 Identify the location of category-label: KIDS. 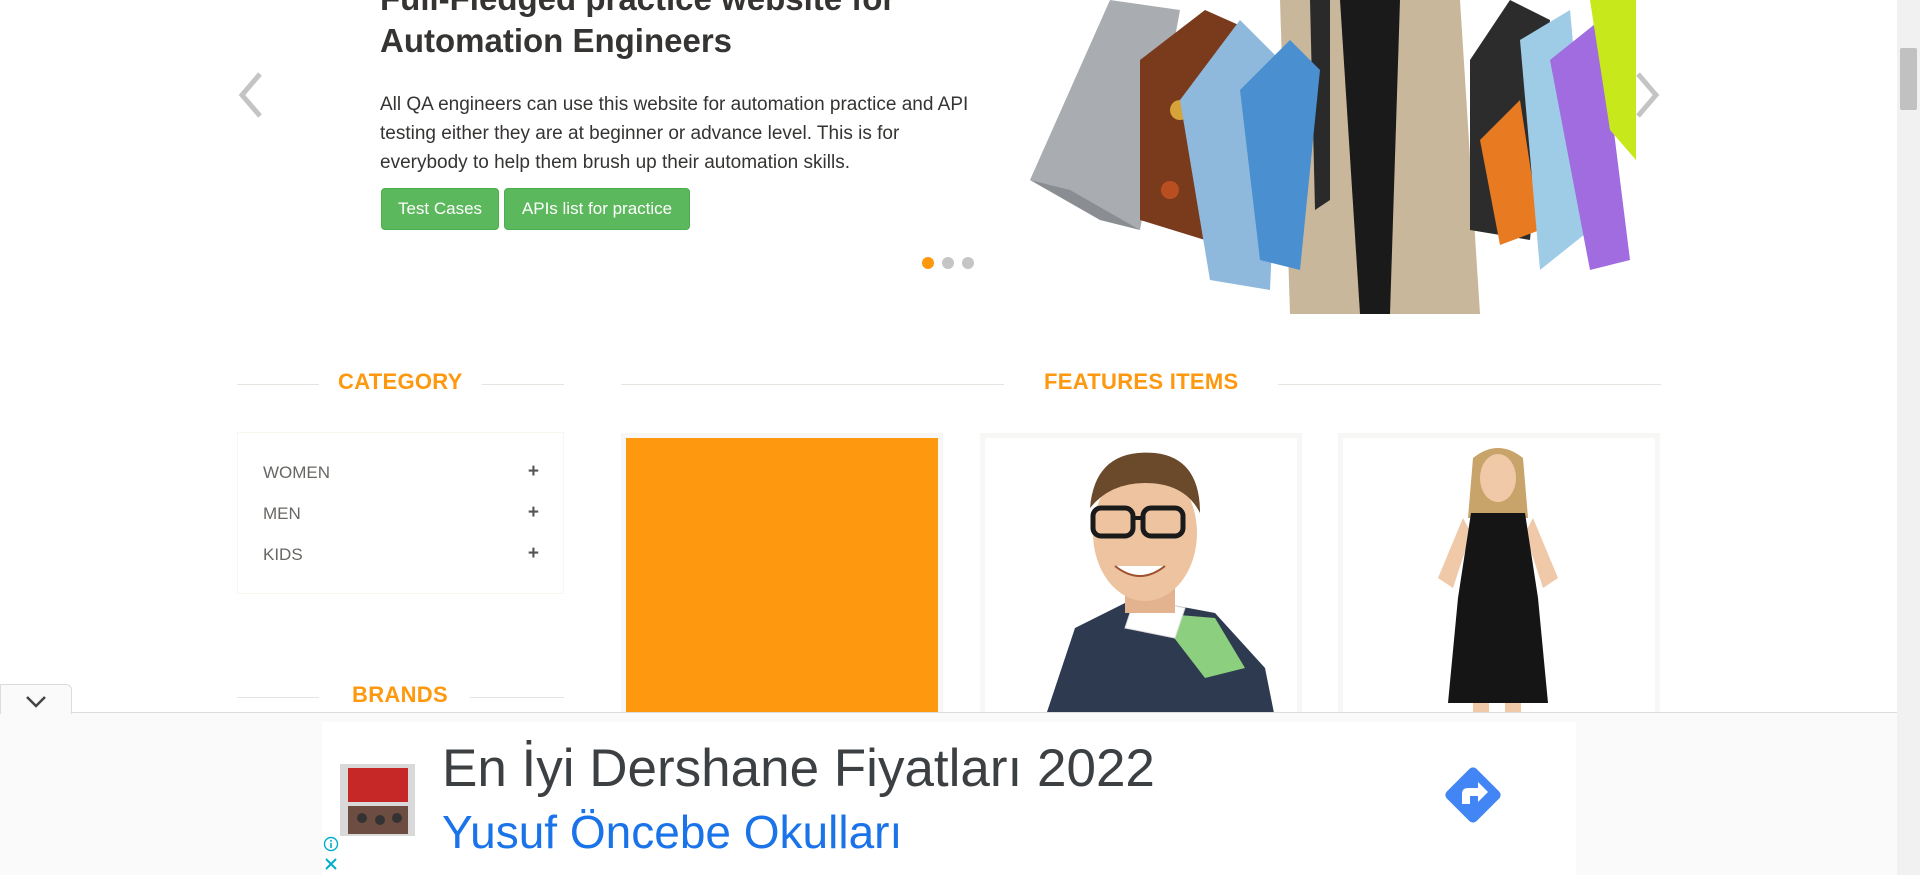
(283, 554).